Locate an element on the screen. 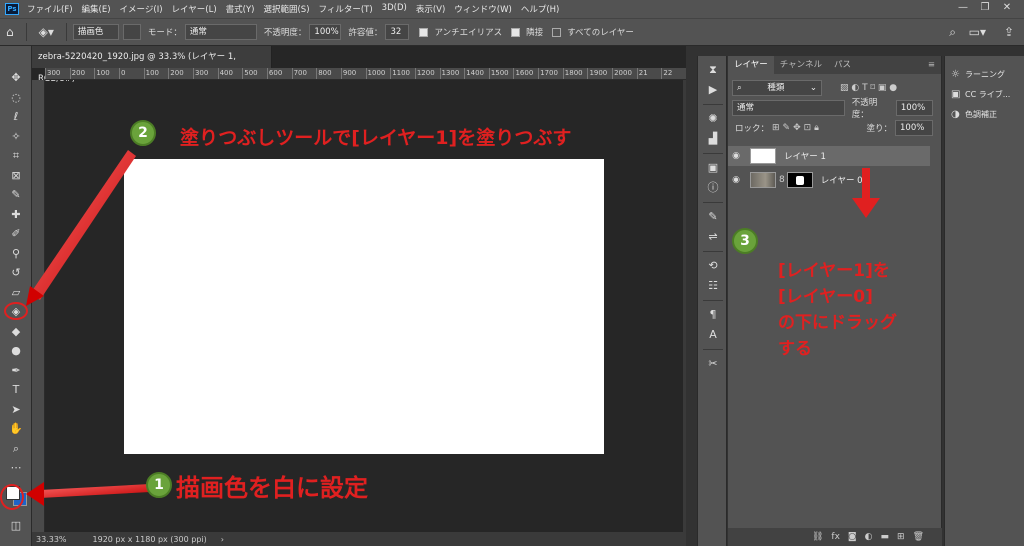  step3-line: [レイヤー0] is located at coordinates (825, 297).